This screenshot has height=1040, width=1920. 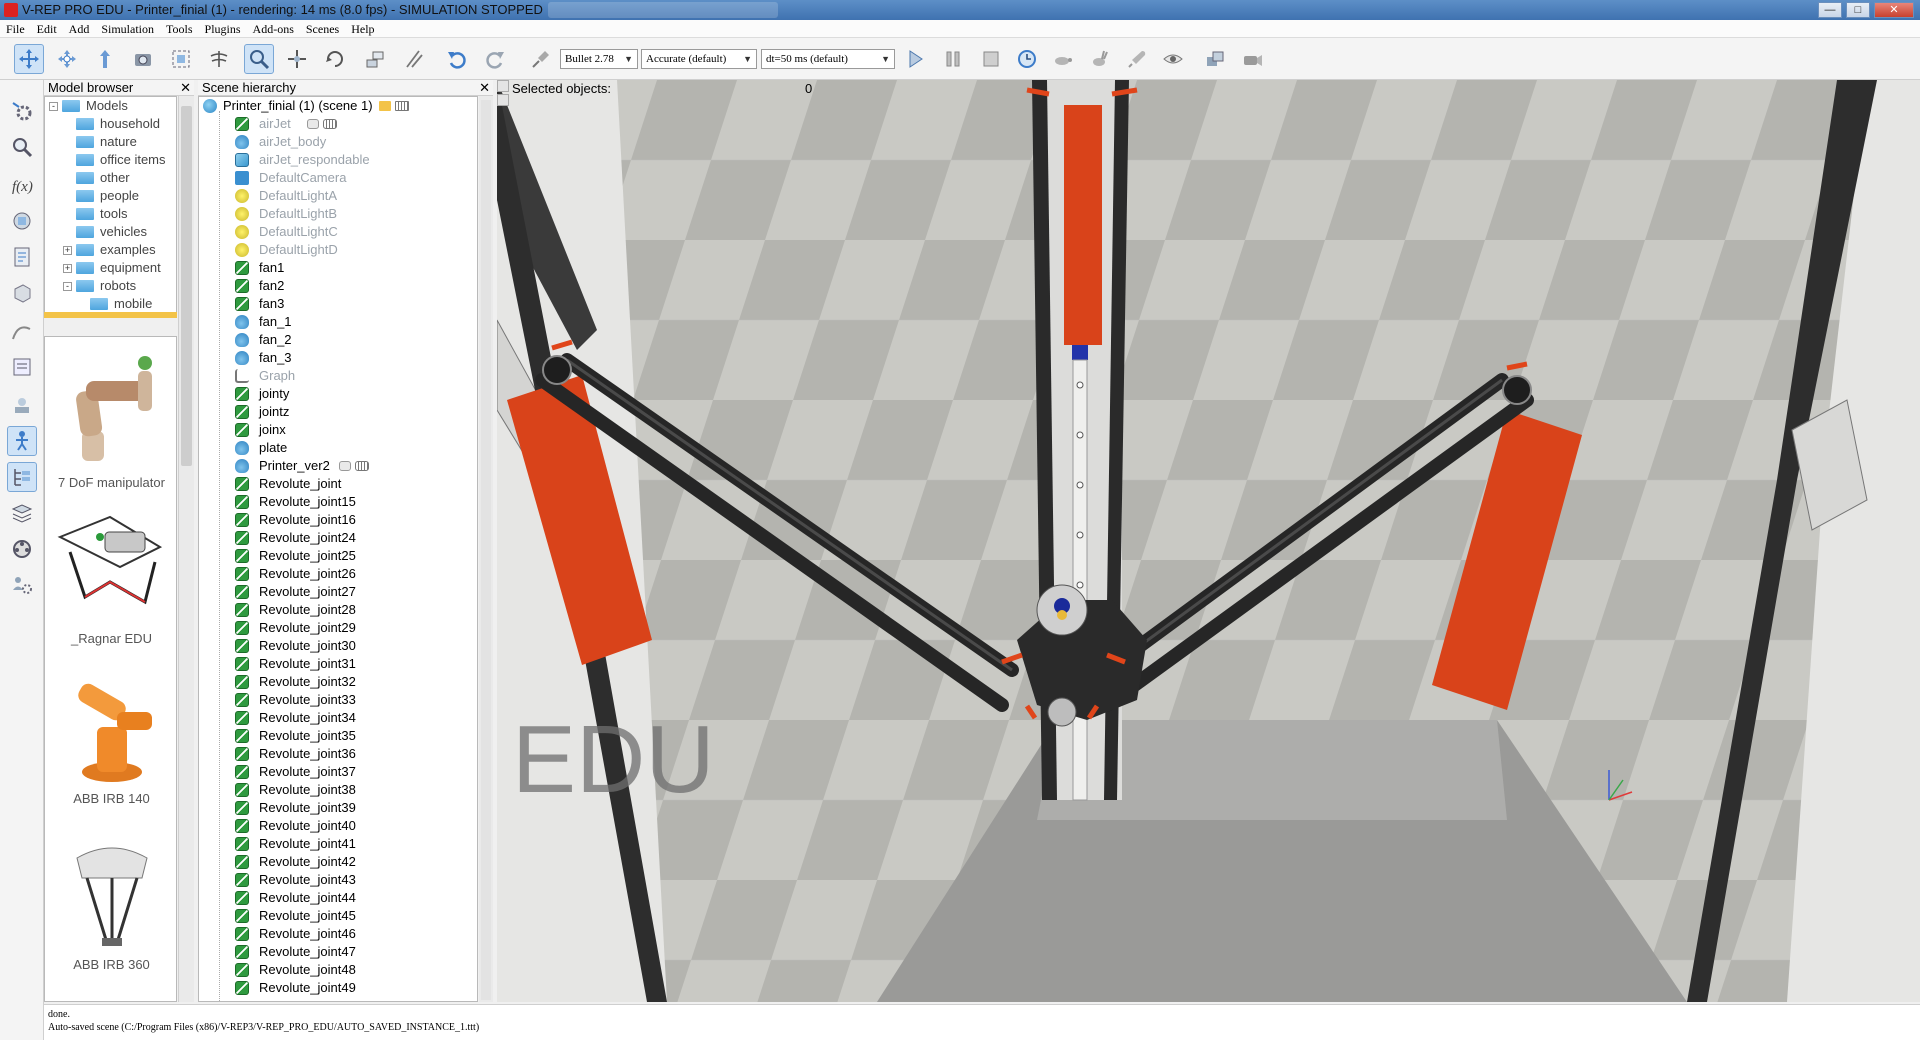 I want to click on expand-icon: +, so click(x=67, y=269).